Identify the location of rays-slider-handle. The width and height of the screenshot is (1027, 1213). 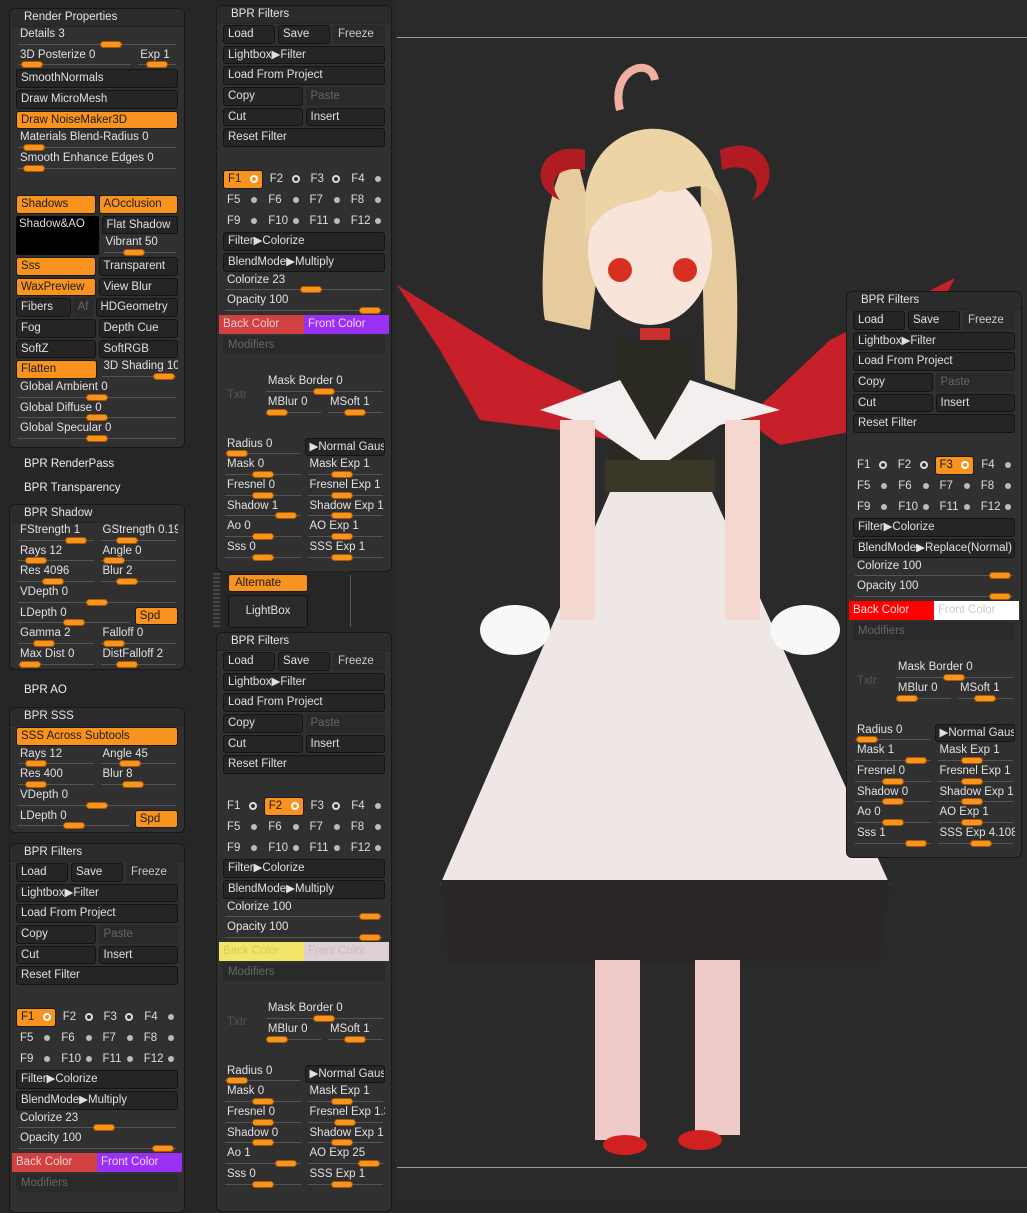
(35, 561).